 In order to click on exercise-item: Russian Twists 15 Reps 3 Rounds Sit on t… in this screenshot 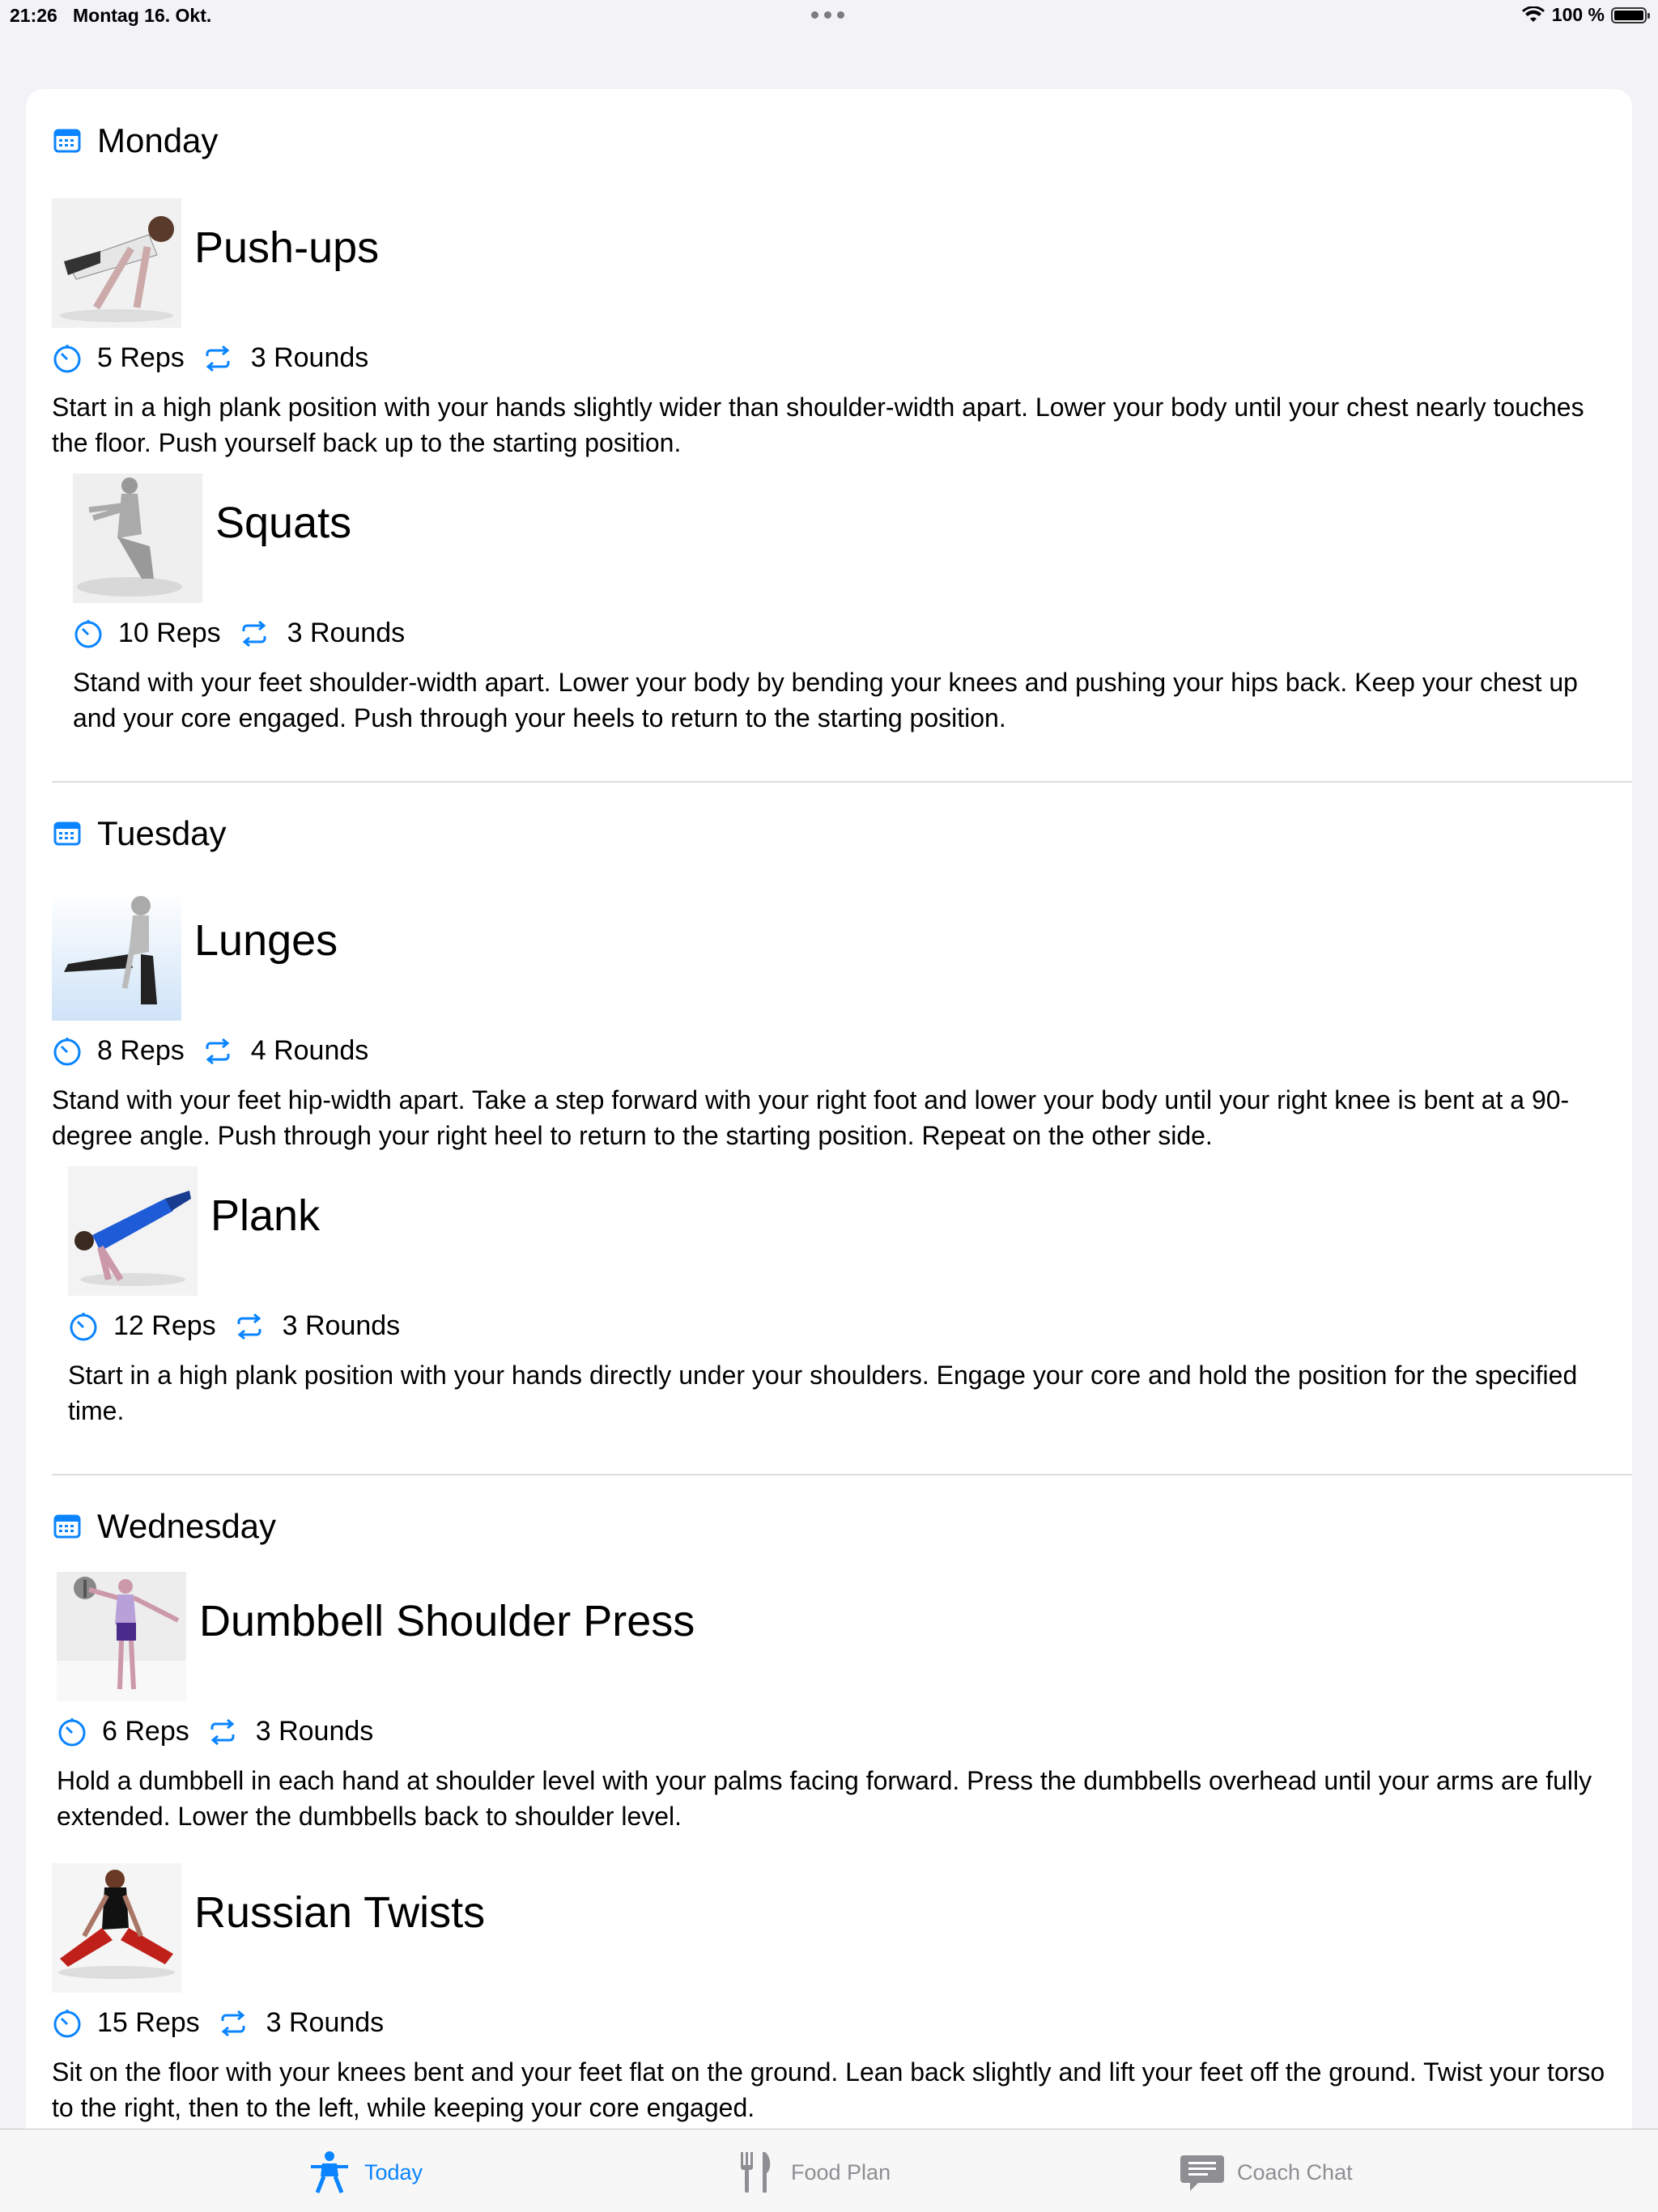, I will do `click(837, 1996)`.